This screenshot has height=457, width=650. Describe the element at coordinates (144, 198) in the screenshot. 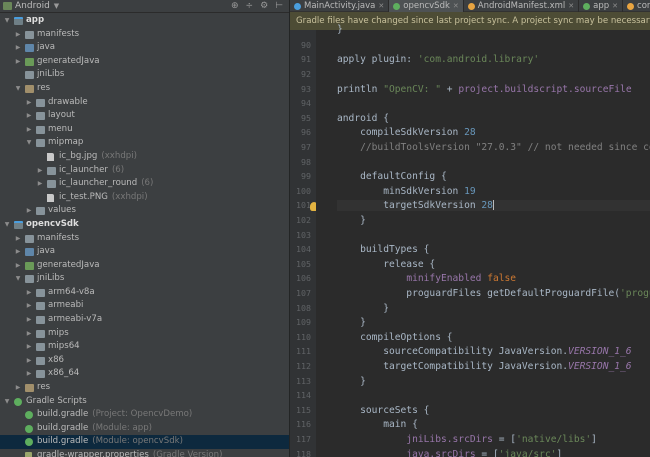

I see `tree-item: ic_test.PNG (xxhdpi)` at that location.